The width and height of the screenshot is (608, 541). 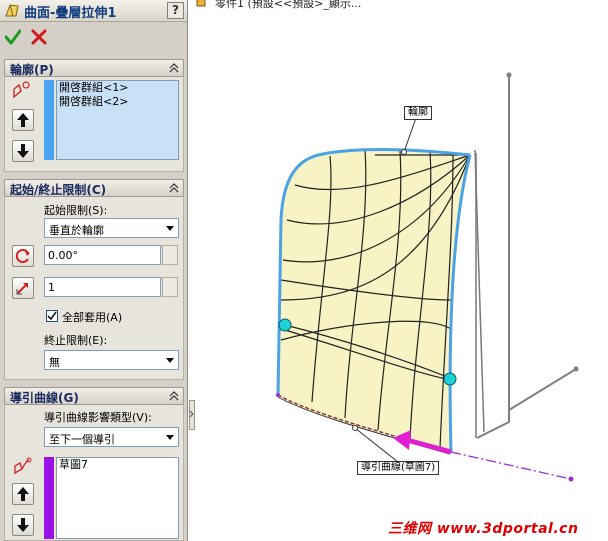 What do you see at coordinates (418, 113) in the screenshot?
I see `profile-callout: 輪廓` at bounding box center [418, 113].